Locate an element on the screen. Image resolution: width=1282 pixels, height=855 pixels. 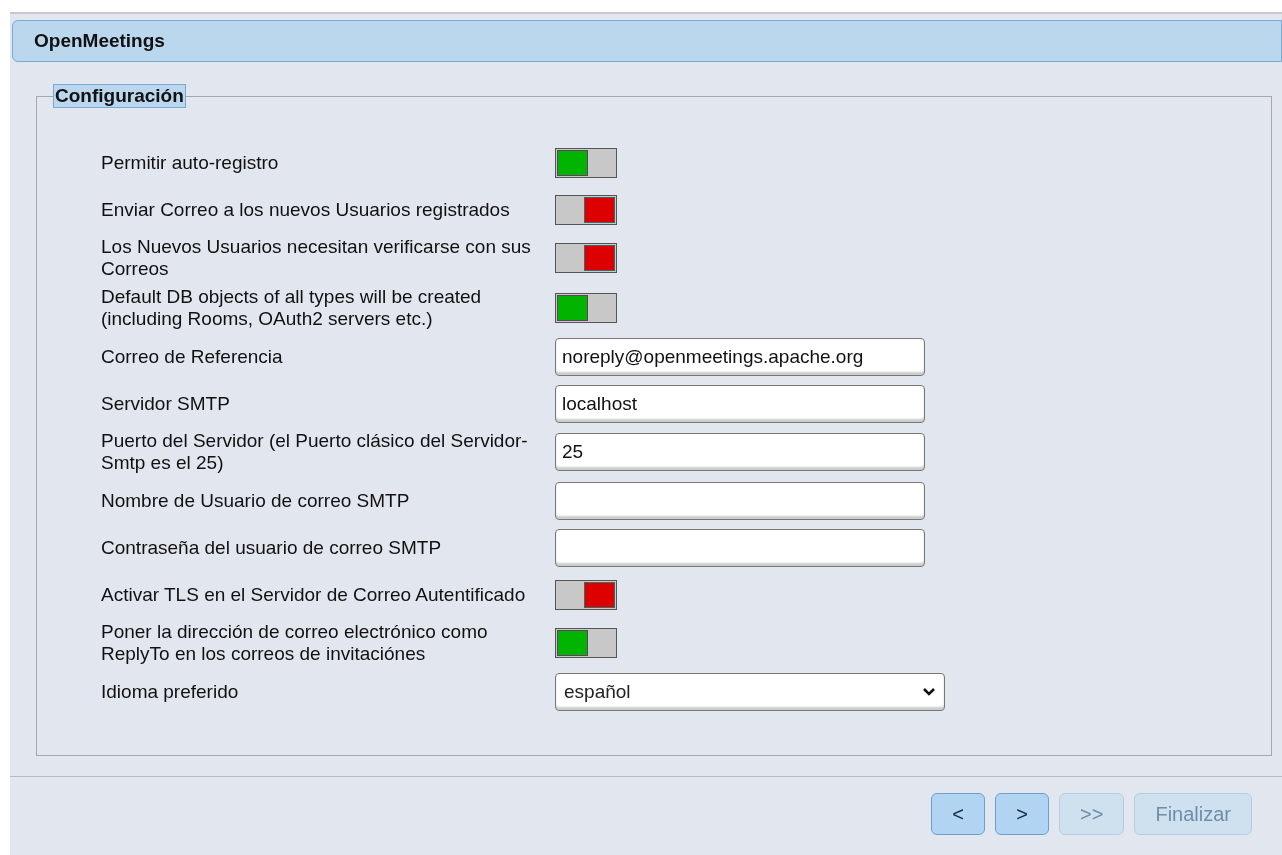
section-legend: Configuración is located at coordinates (119, 96).